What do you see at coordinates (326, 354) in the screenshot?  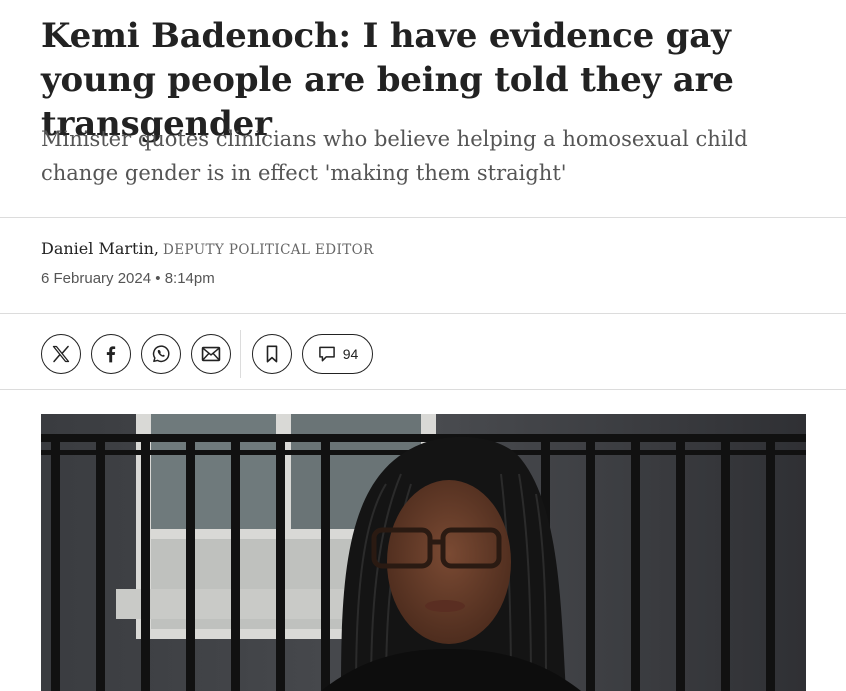 I see `speech-bubble-icon` at bounding box center [326, 354].